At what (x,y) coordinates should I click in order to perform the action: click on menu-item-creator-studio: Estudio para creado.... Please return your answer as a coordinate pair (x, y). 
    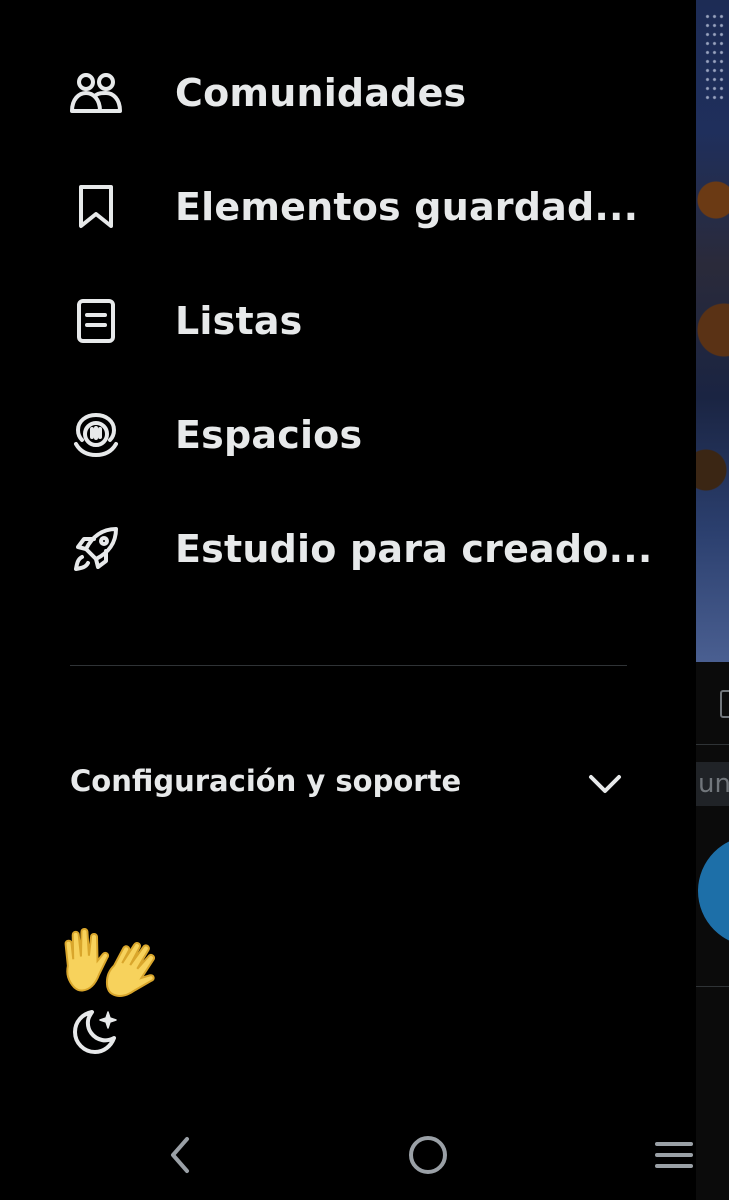
    Looking at the image, I should click on (348, 549).